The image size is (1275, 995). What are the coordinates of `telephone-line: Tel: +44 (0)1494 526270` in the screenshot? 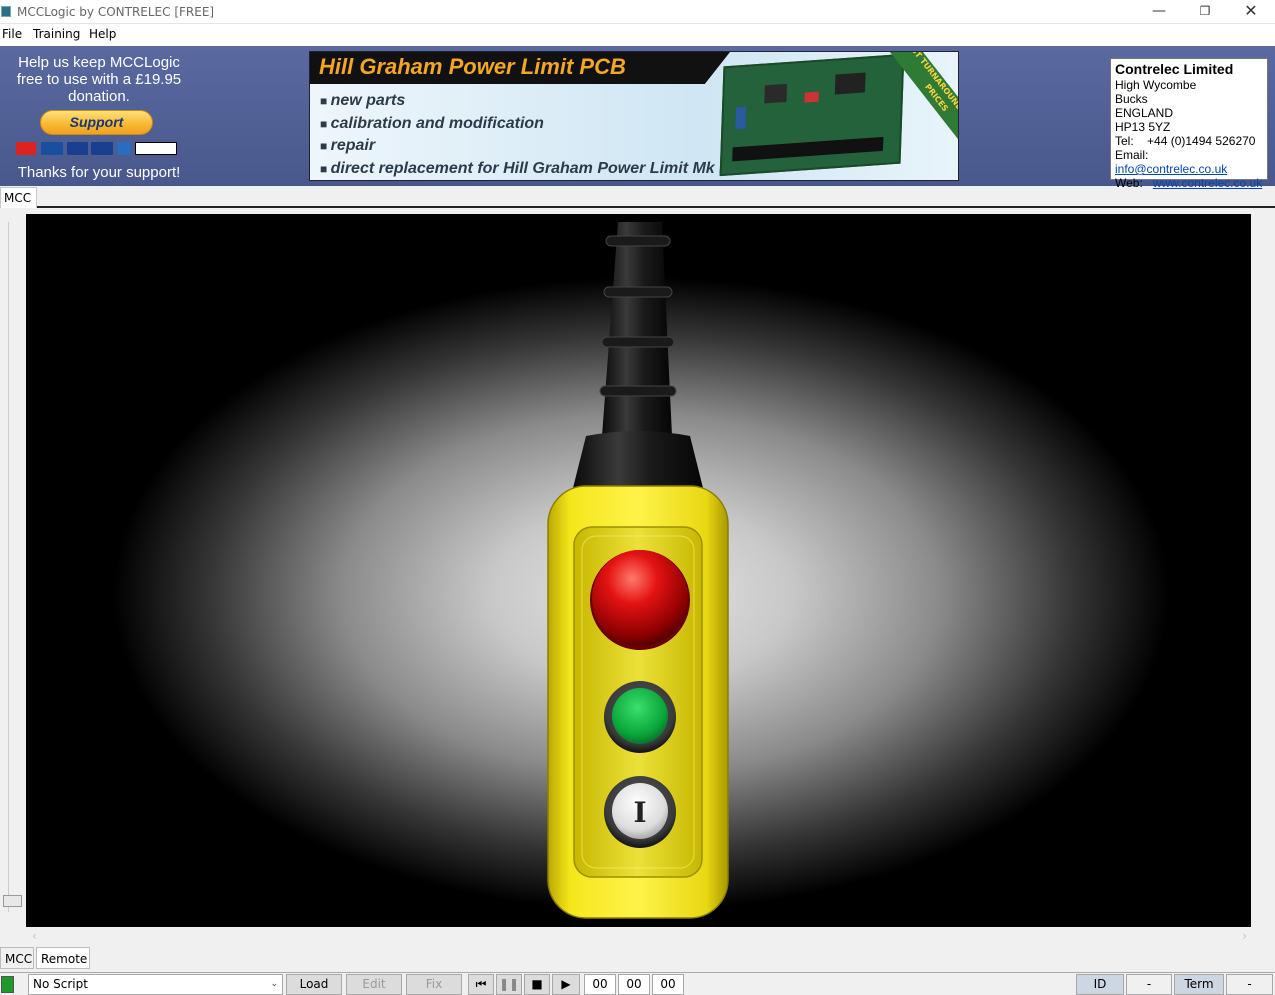 It's located at (1189, 141).